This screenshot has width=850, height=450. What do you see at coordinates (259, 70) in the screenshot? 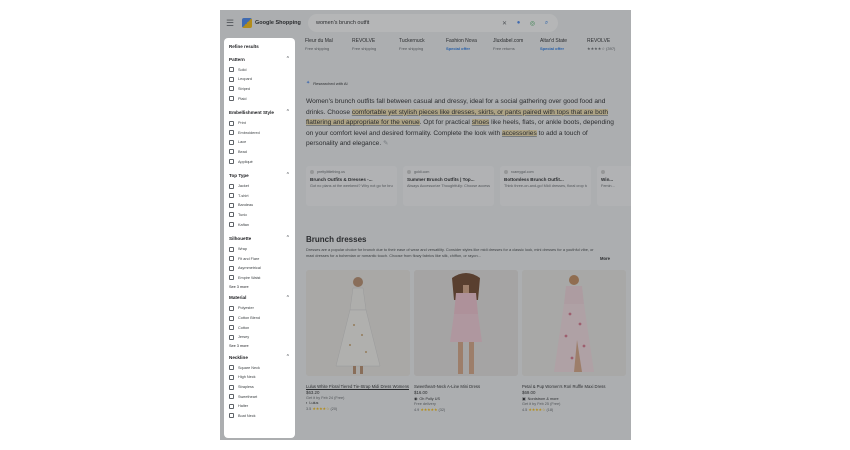
I see `filter-option: Solid` at bounding box center [259, 70].